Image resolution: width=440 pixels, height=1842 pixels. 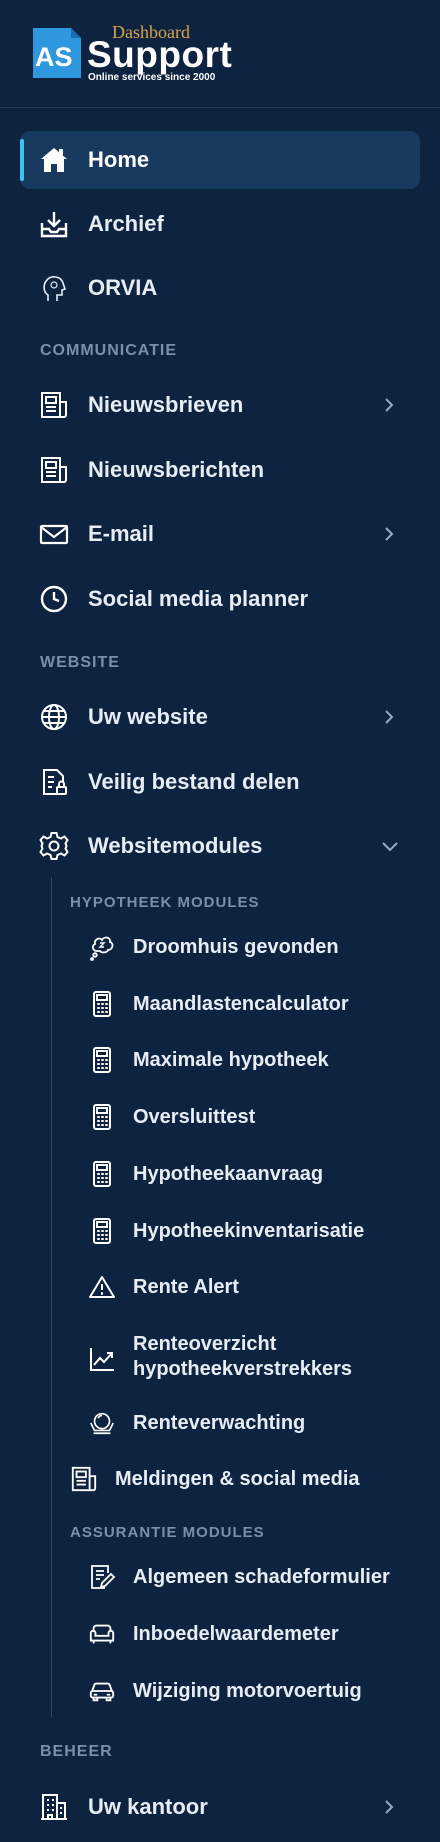 I want to click on nav-item-home: Home, so click(x=220, y=160).